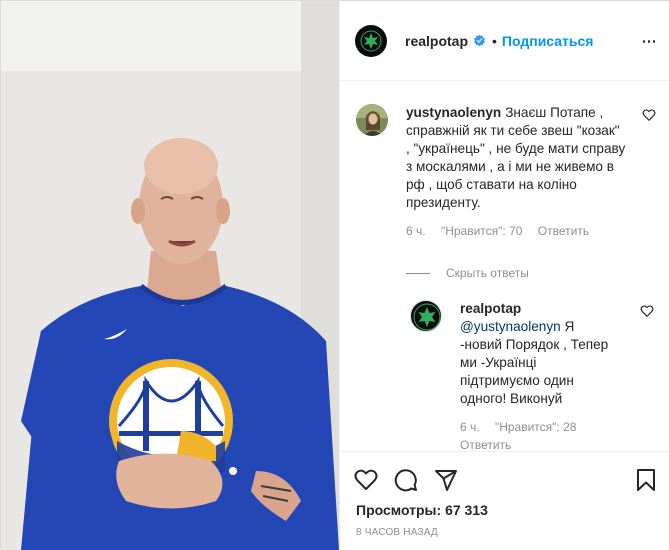 Image resolution: width=669 pixels, height=550 pixels. I want to click on views-value: 67 313, so click(466, 510).